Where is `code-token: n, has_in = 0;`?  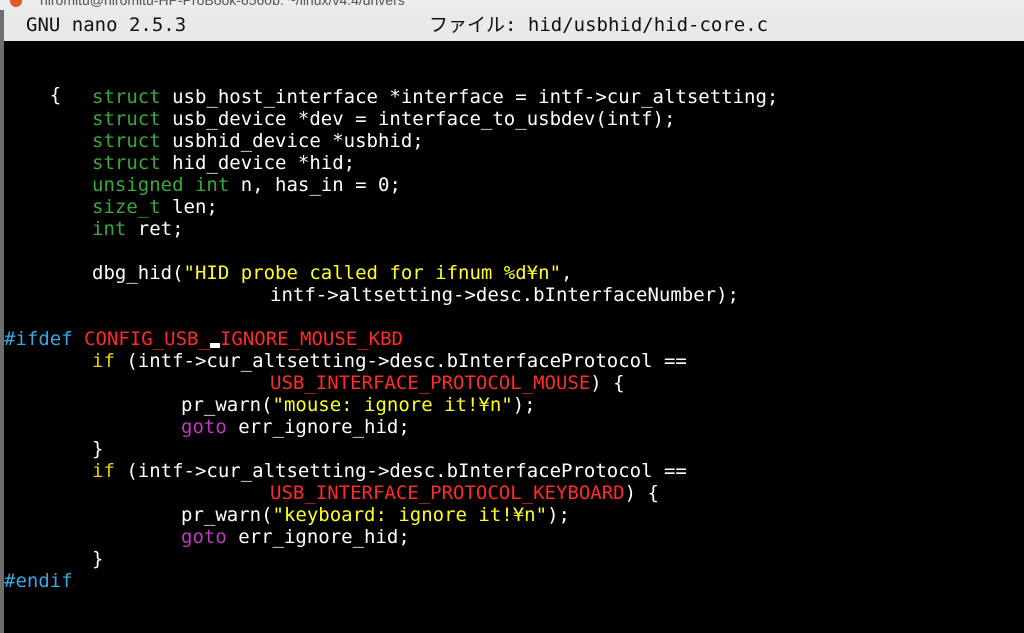 code-token: n, has_in = 0; is located at coordinates (315, 185).